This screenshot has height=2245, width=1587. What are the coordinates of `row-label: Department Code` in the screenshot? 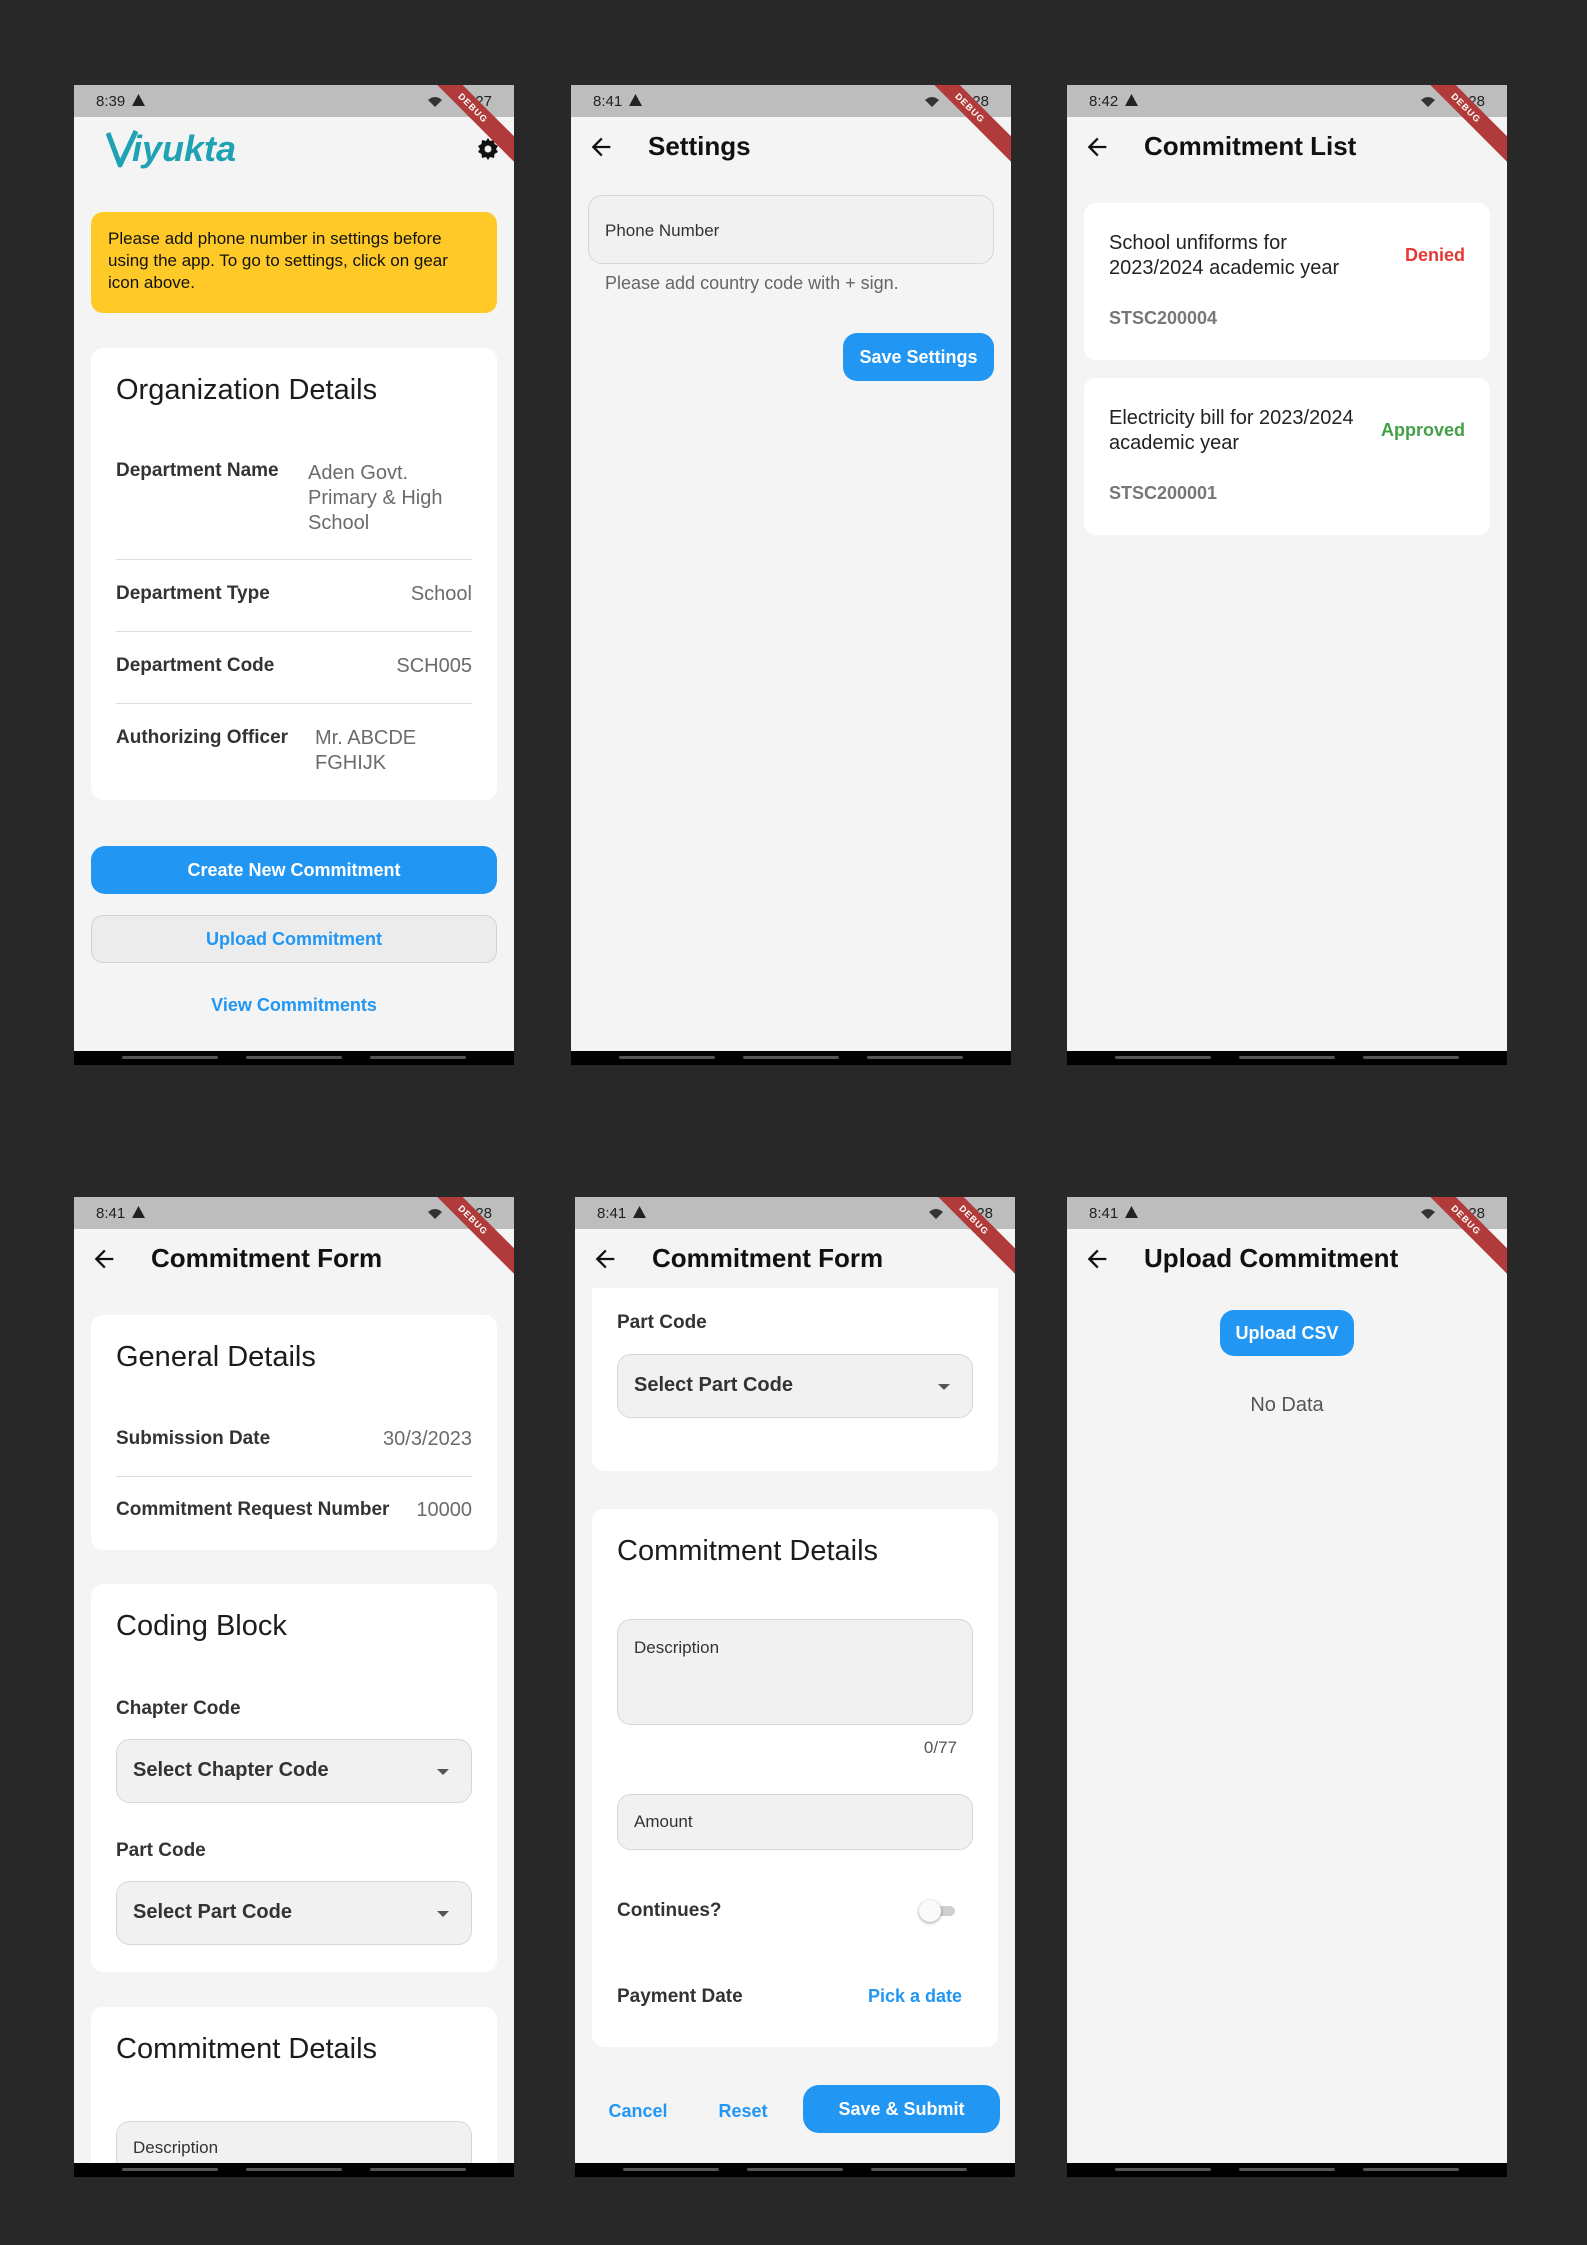 It's located at (195, 665).